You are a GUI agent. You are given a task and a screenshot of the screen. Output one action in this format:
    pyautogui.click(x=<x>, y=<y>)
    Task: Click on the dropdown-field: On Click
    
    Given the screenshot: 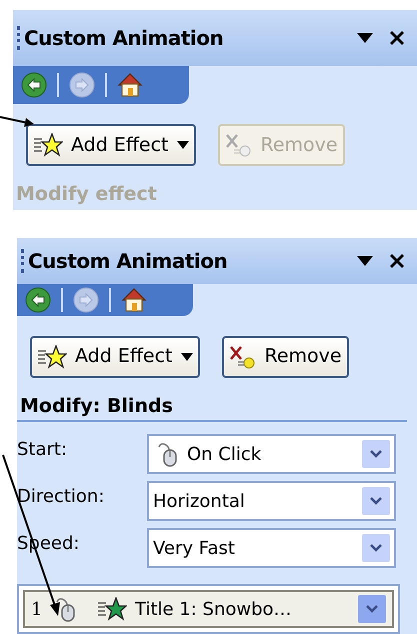 What is the action you would take?
    pyautogui.click(x=271, y=454)
    